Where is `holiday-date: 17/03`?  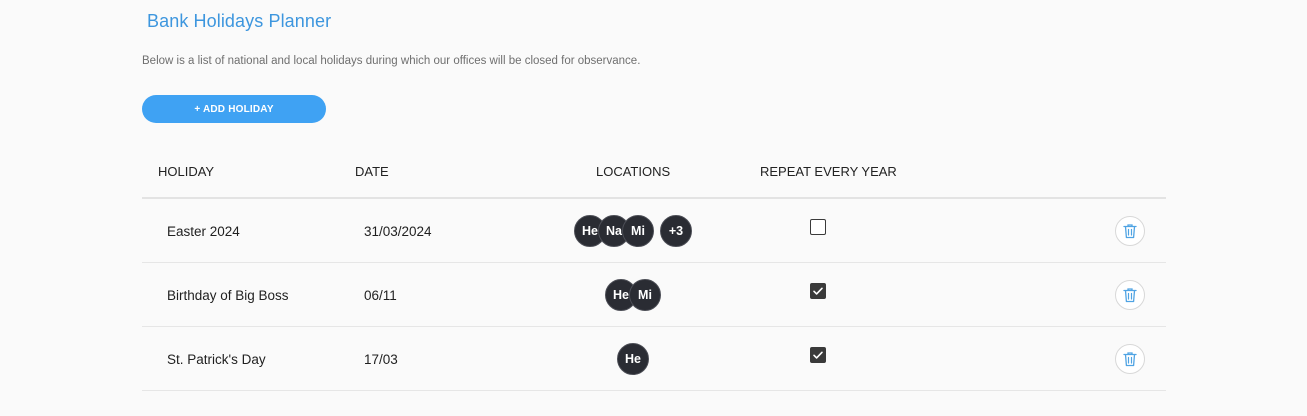 holiday-date: 17/03 is located at coordinates (381, 359).